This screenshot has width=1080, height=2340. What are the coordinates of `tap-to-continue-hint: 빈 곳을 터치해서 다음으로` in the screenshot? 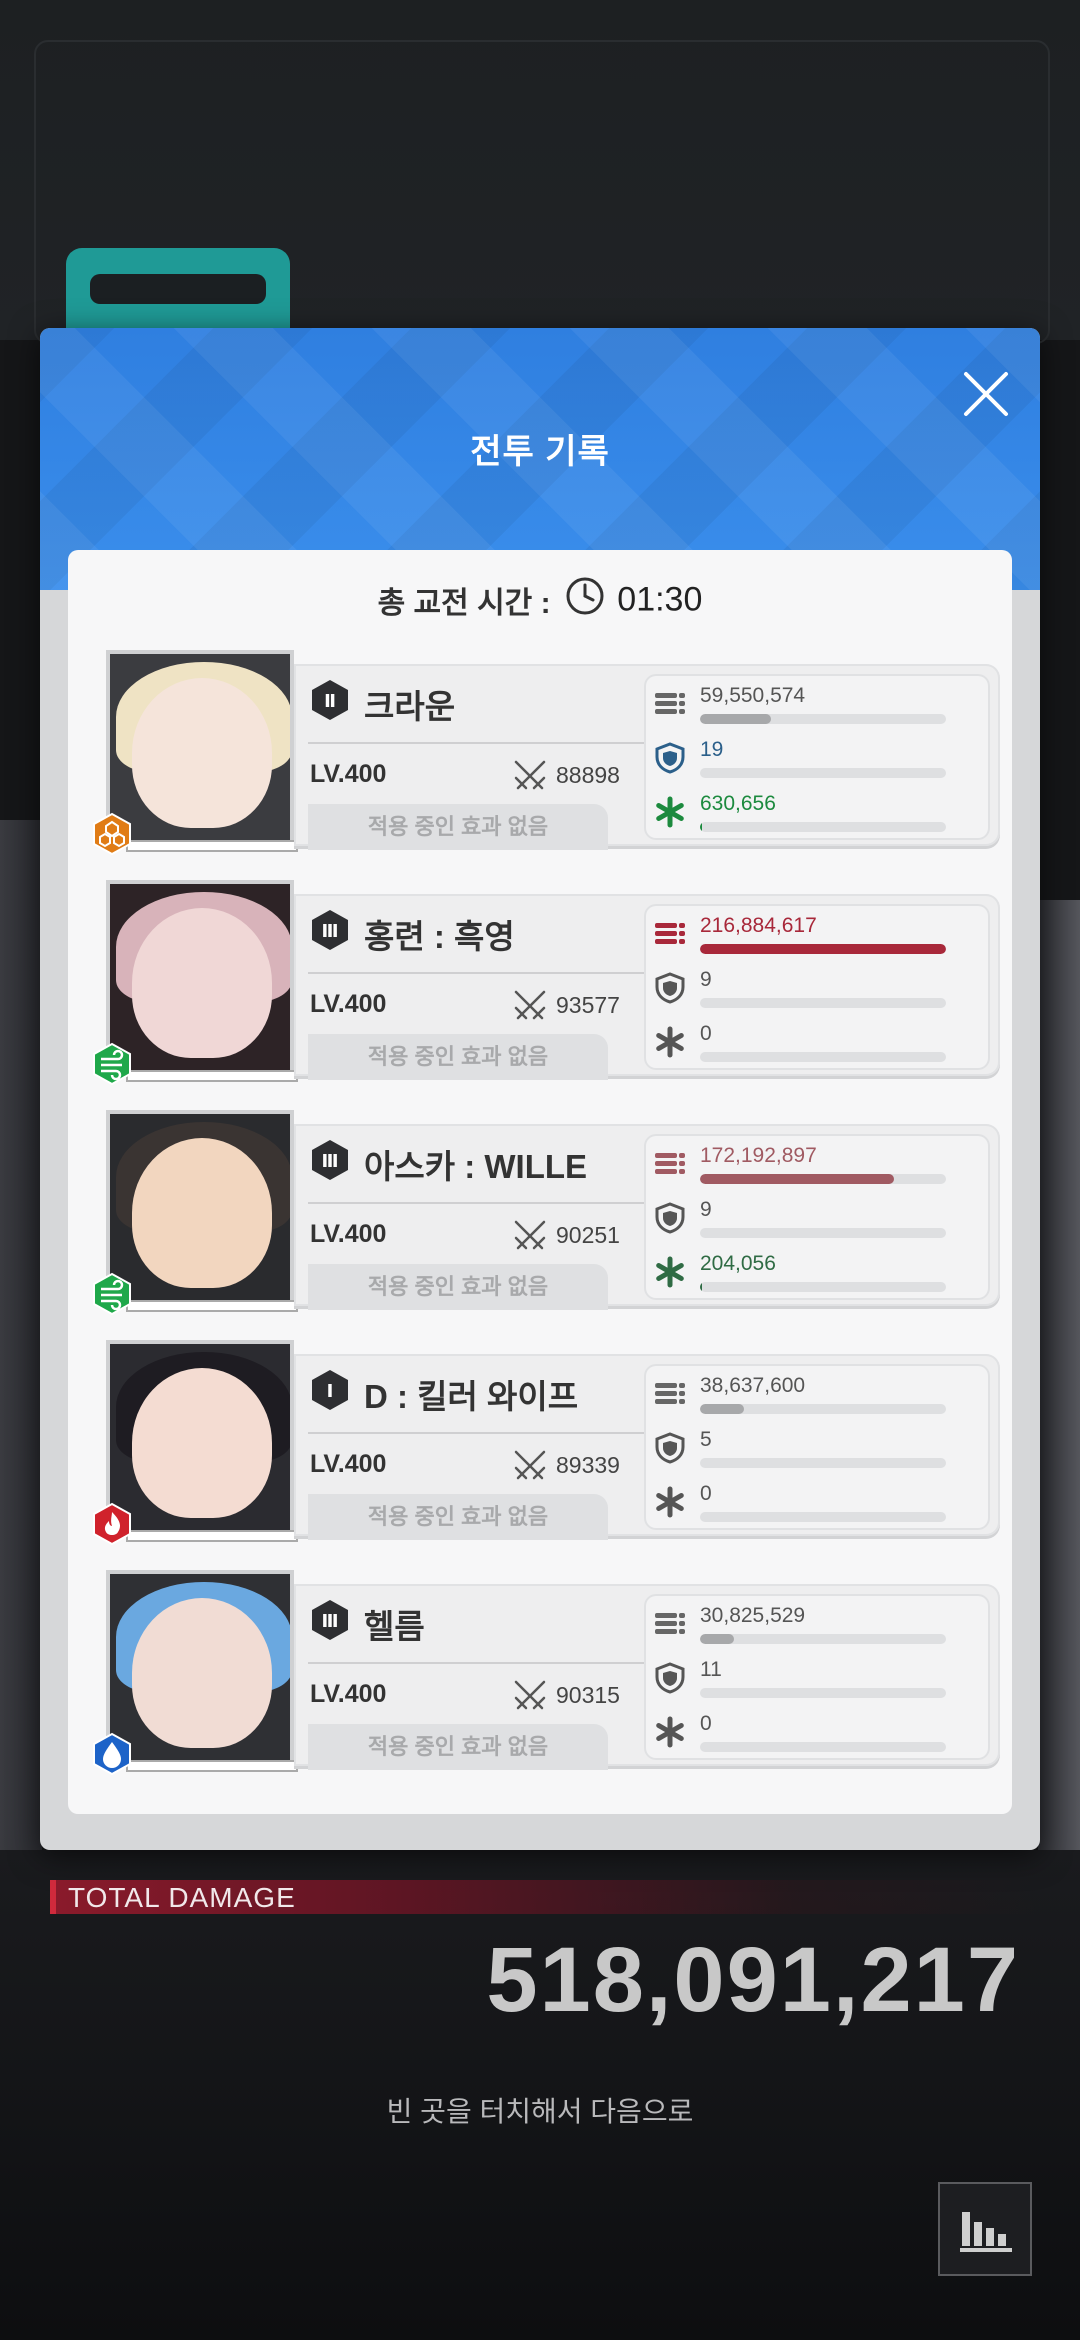 It's located at (540, 2111).